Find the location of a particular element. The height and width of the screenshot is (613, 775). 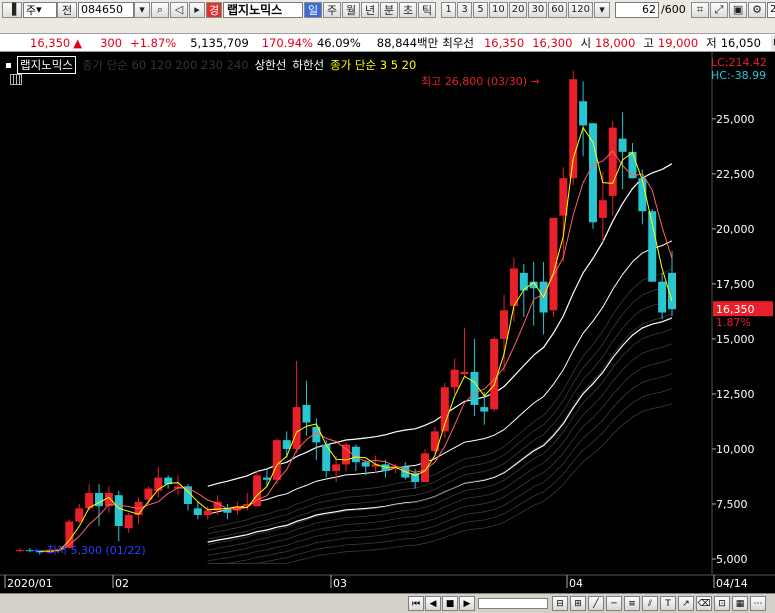

draw-channel-icon: ⫽ is located at coordinates (650, 603).